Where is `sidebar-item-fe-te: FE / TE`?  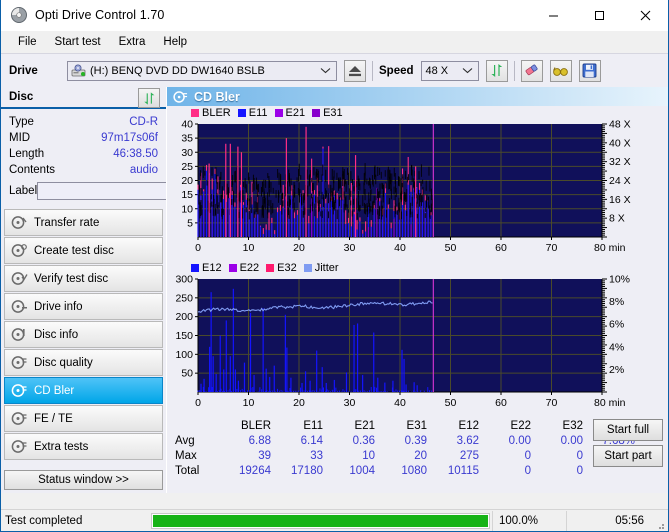
sidebar-item-fe-te: FE / TE is located at coordinates (83, 418).